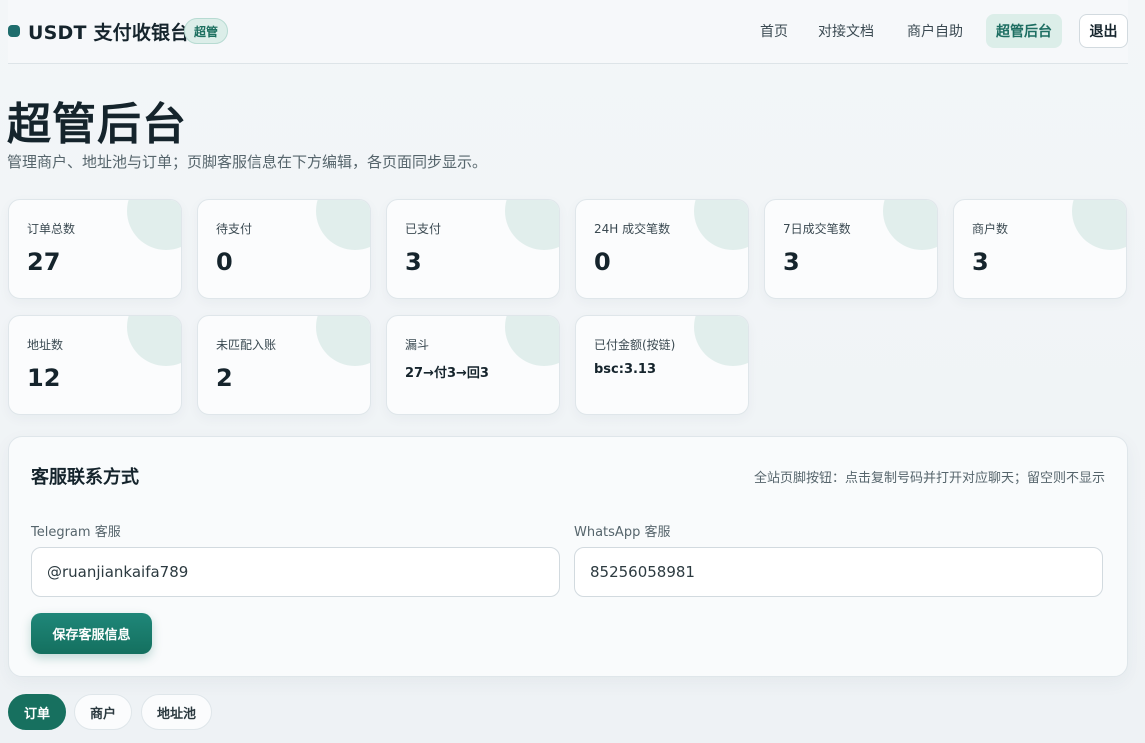 This screenshot has width=1145, height=743. I want to click on tab-merchants: 商户, so click(103, 712).